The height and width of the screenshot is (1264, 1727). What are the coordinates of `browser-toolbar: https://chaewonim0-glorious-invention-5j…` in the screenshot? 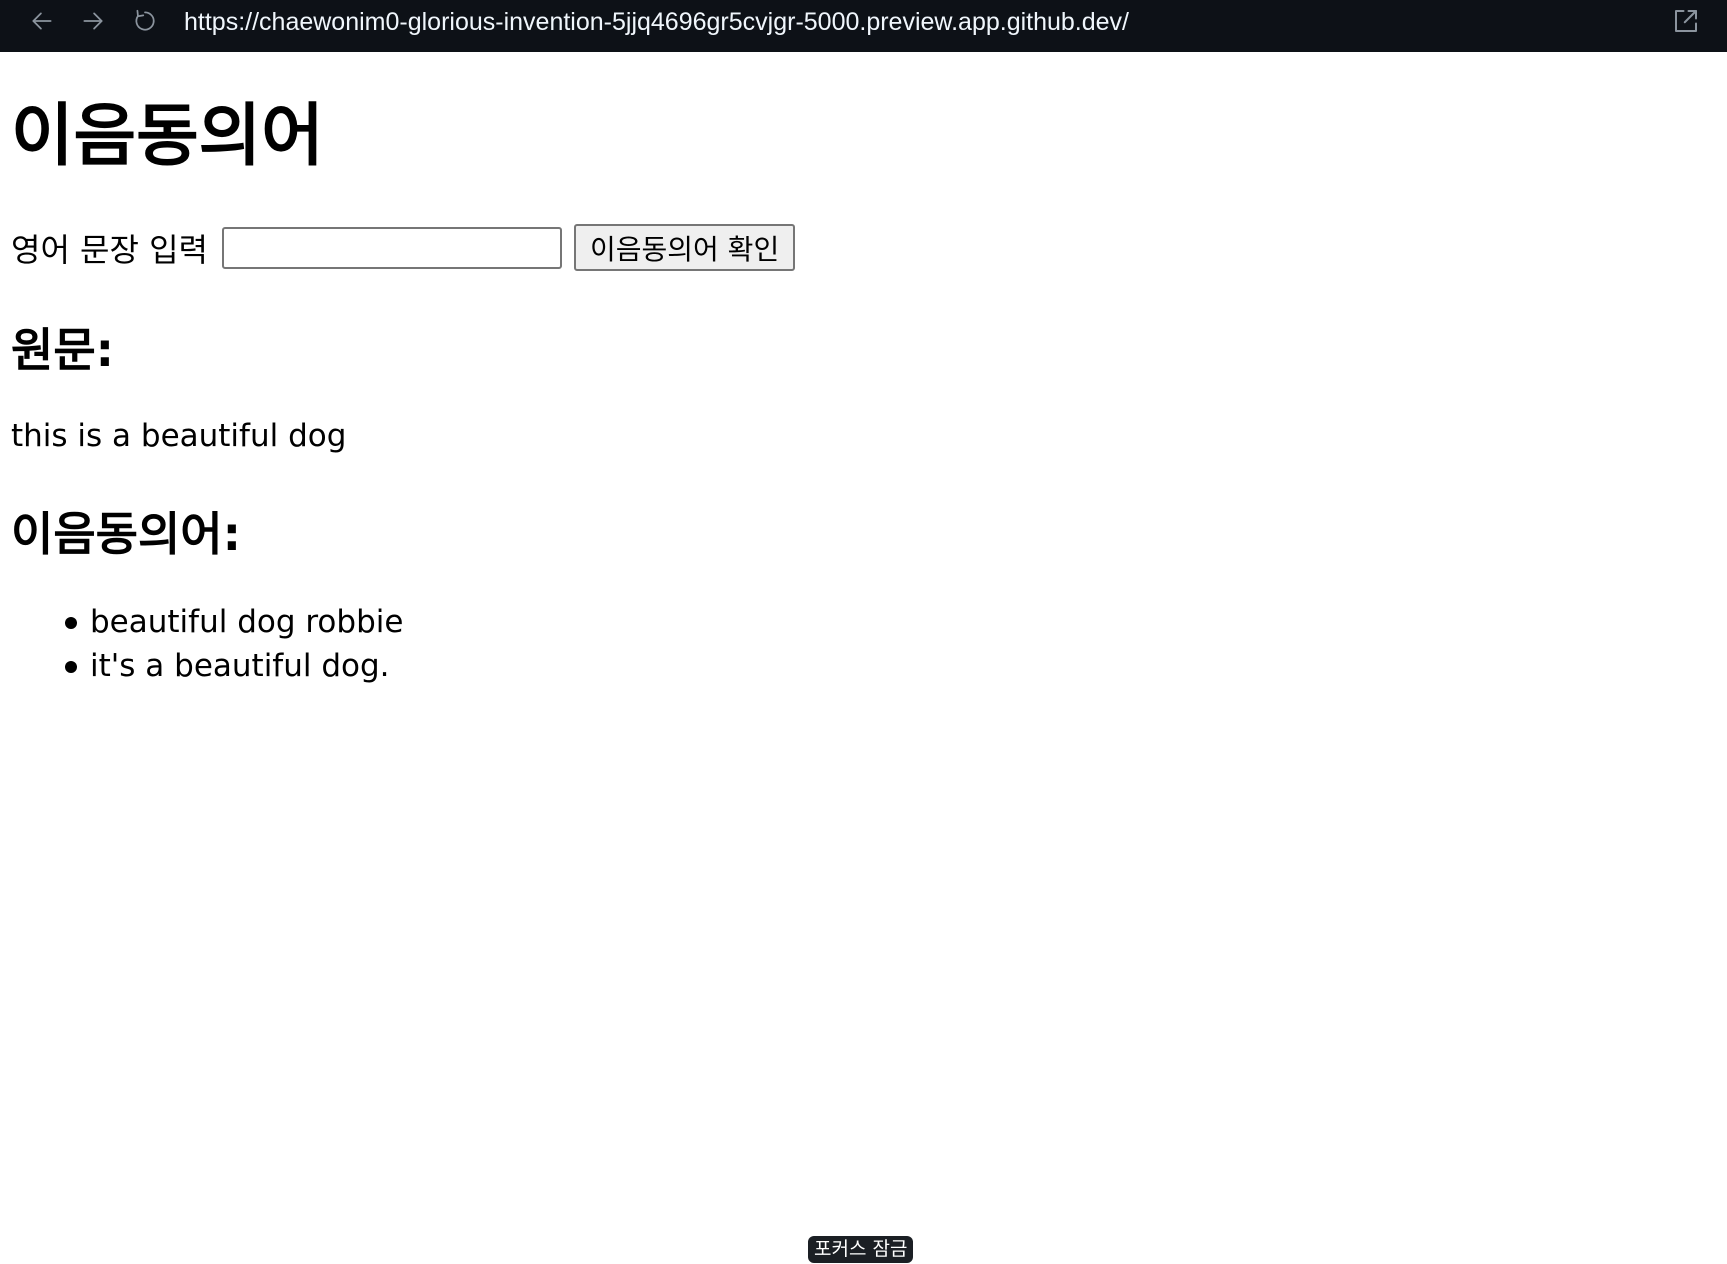 It's located at (863, 26).